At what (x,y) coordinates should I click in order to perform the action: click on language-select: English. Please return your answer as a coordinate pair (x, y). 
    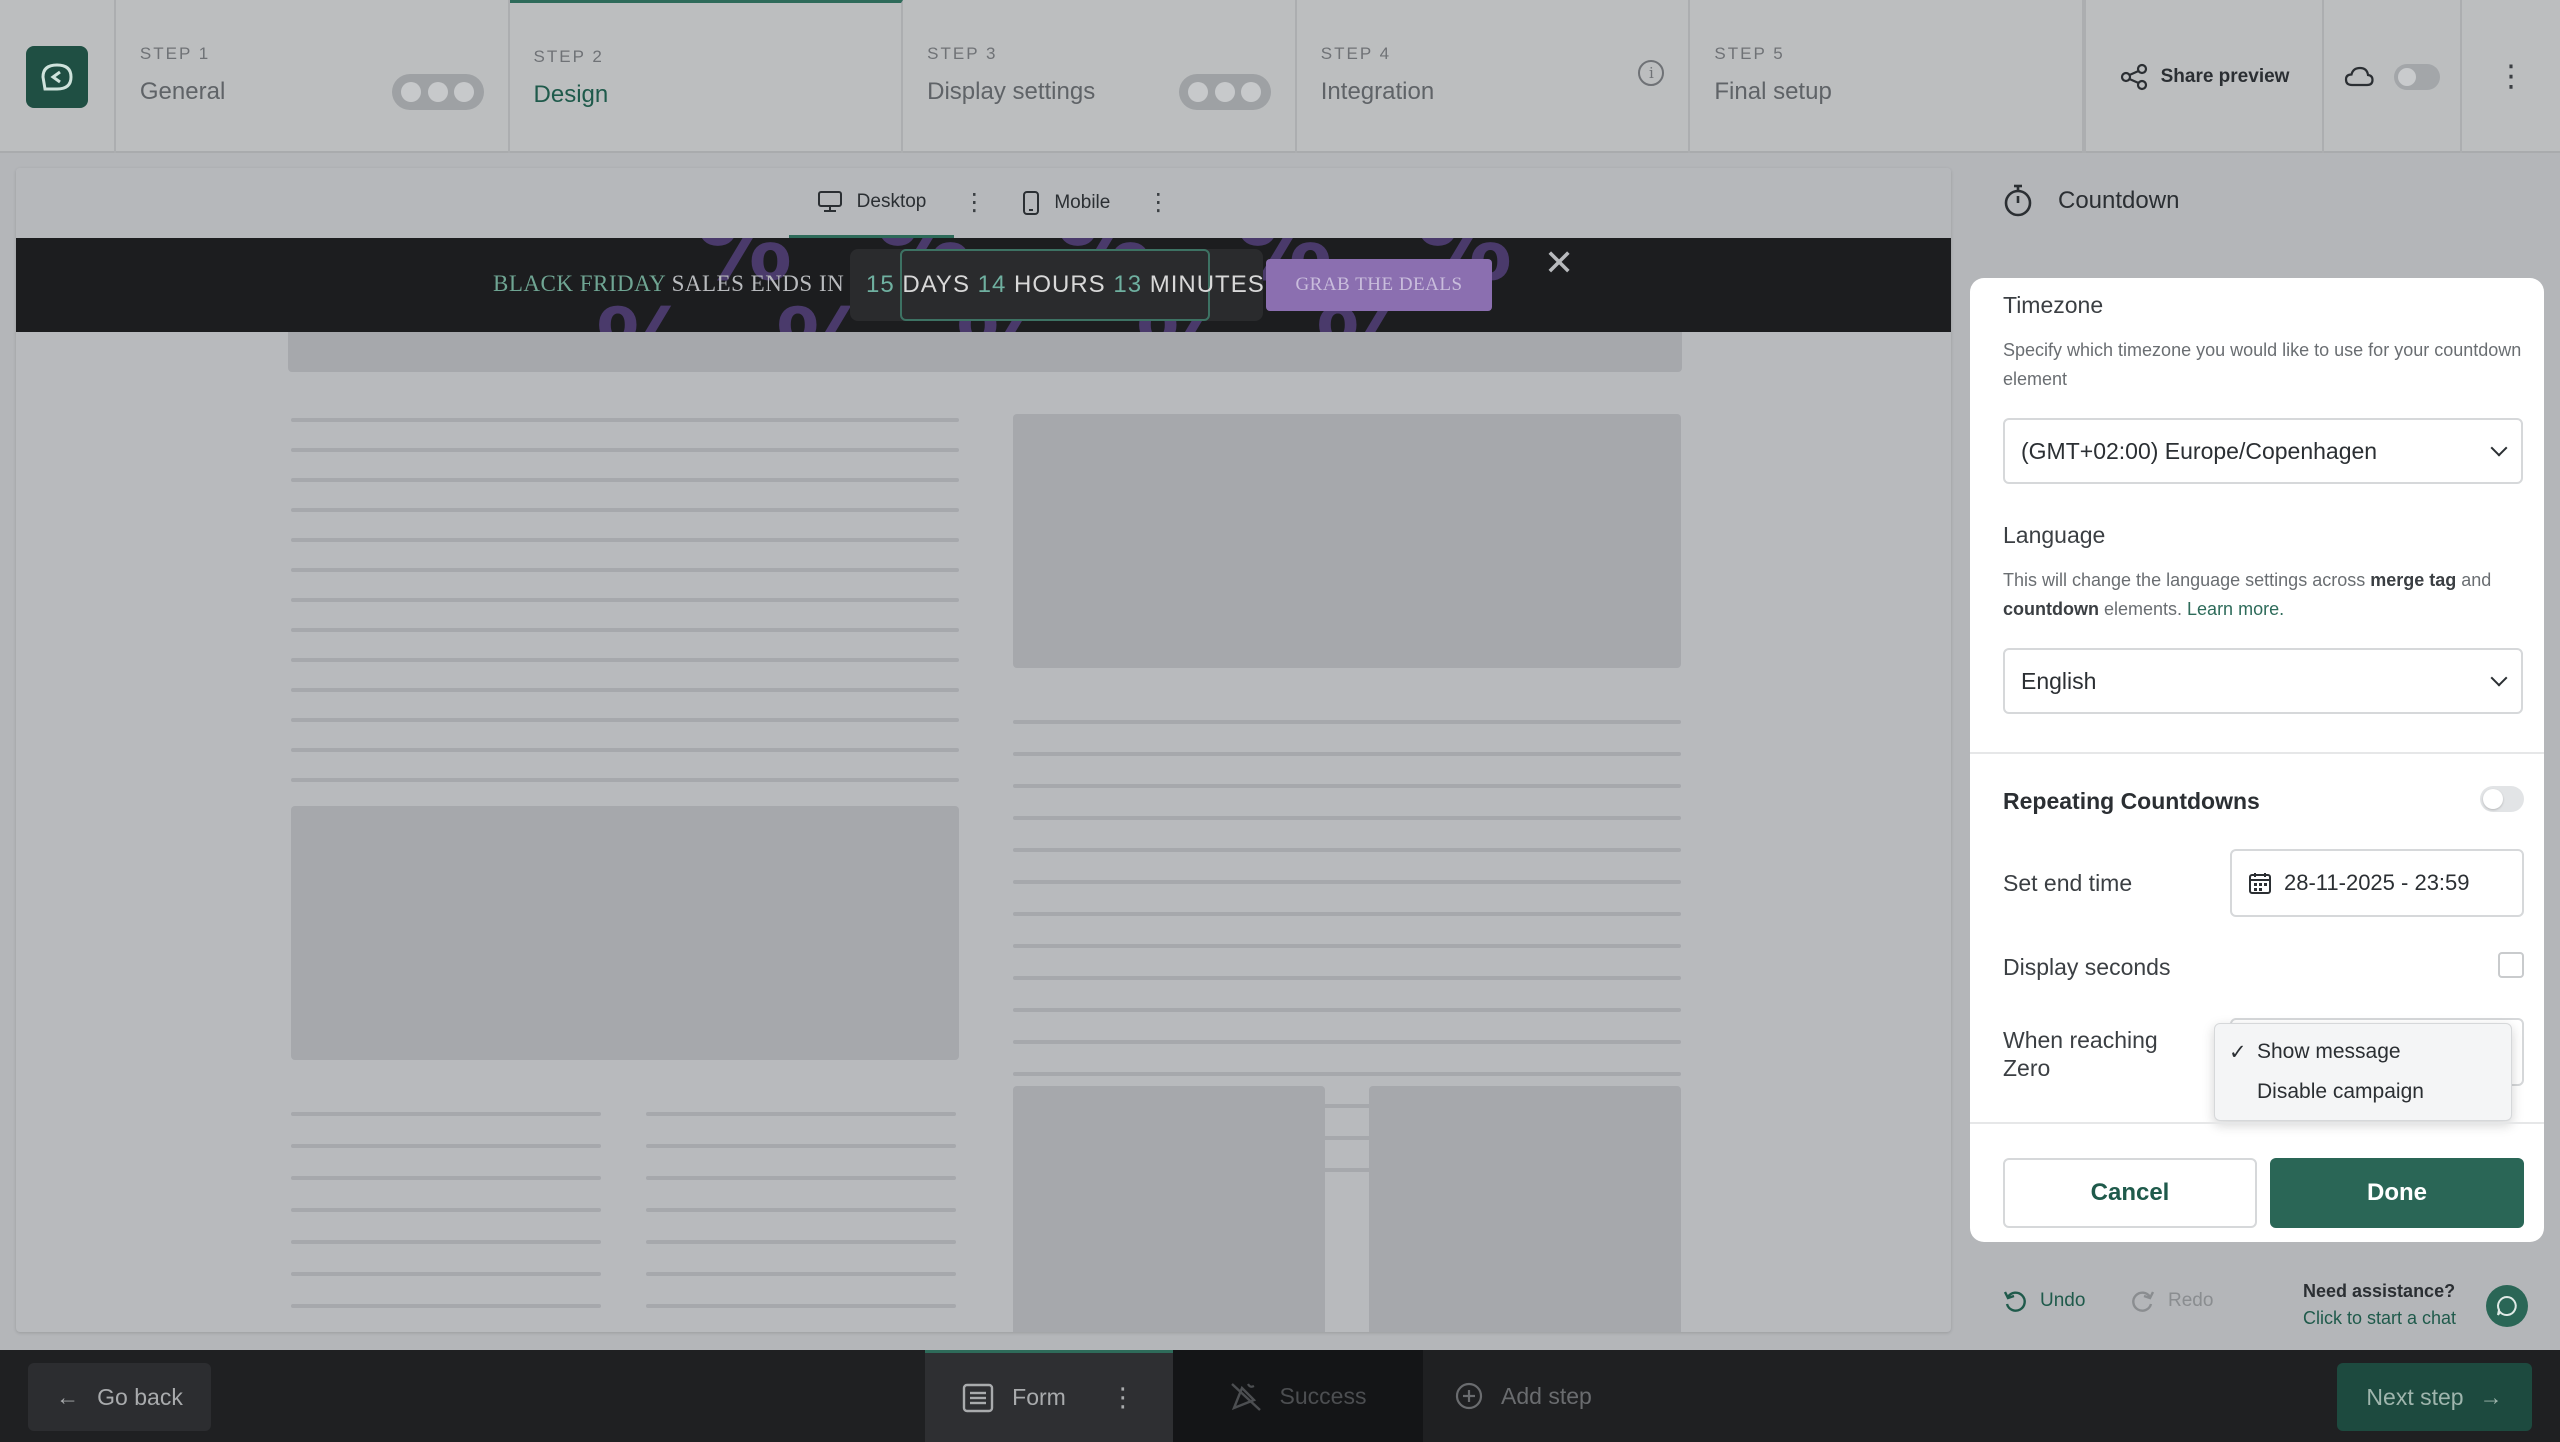
    Looking at the image, I should click on (2263, 681).